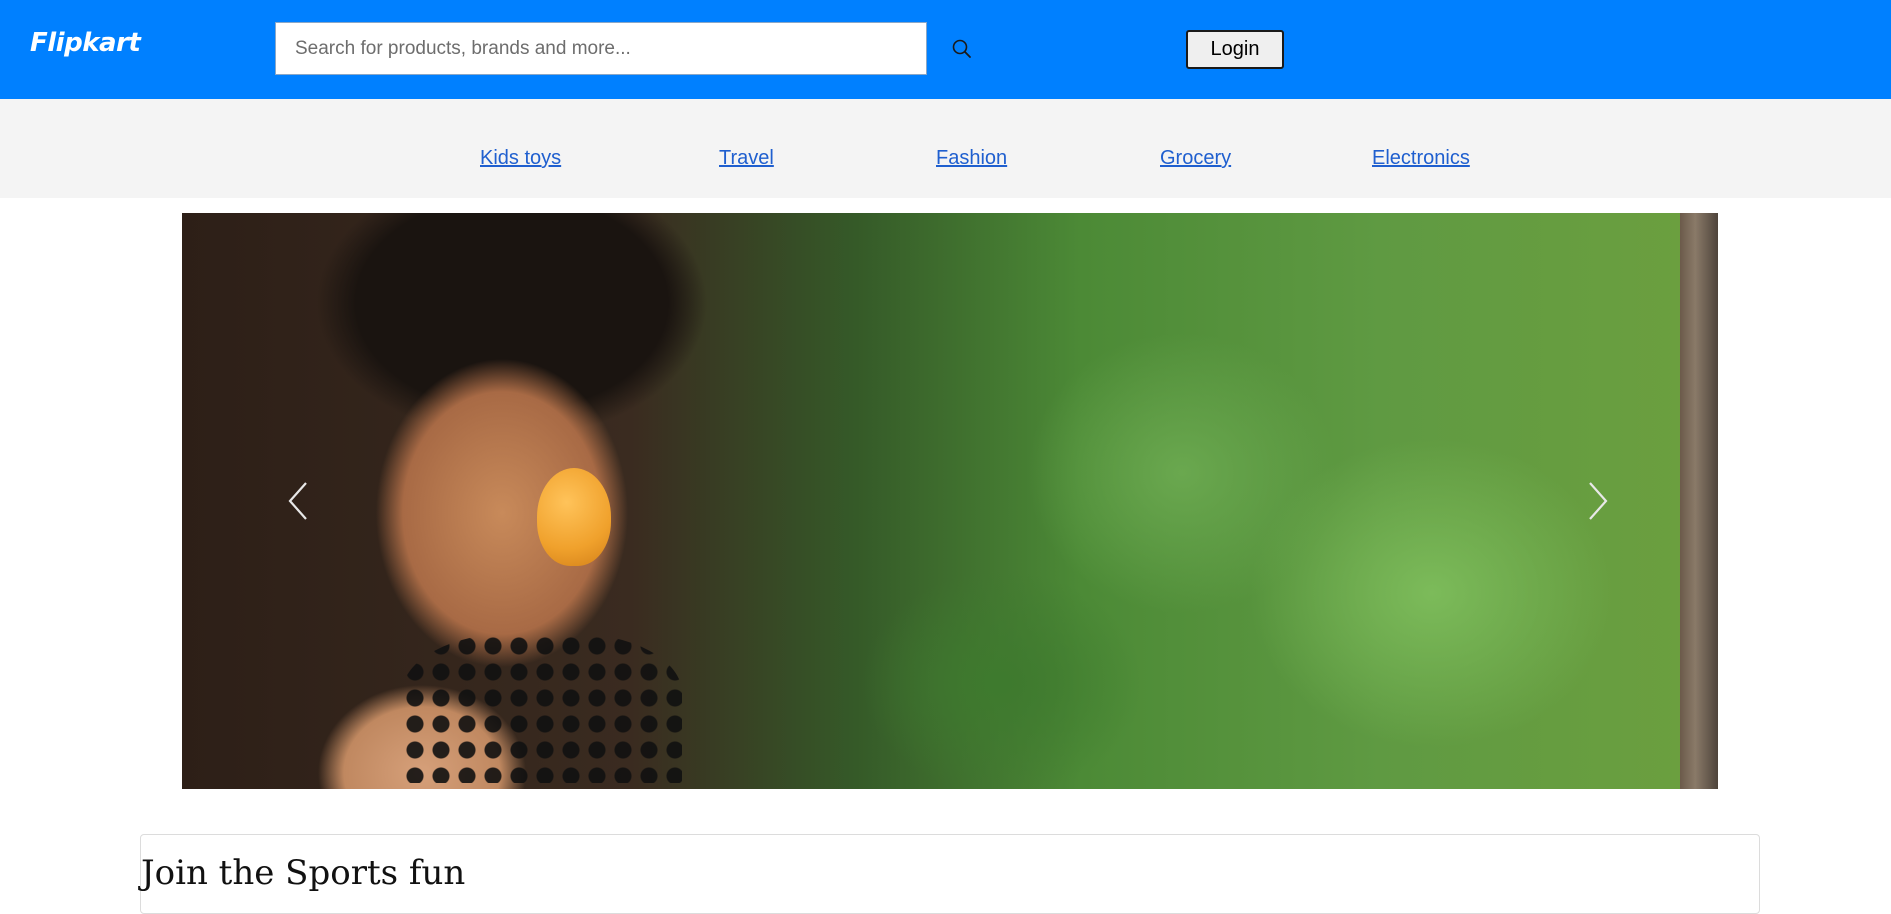 The width and height of the screenshot is (1891, 914). I want to click on chevron-right-icon, so click(1598, 501).